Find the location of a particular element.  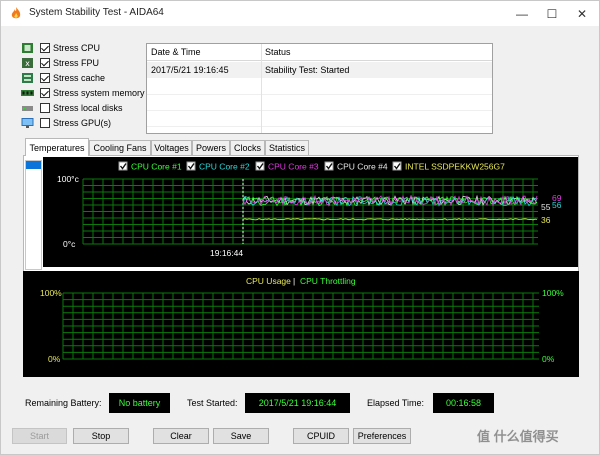

log-header: Date & Time Status is located at coordinates (319, 52).